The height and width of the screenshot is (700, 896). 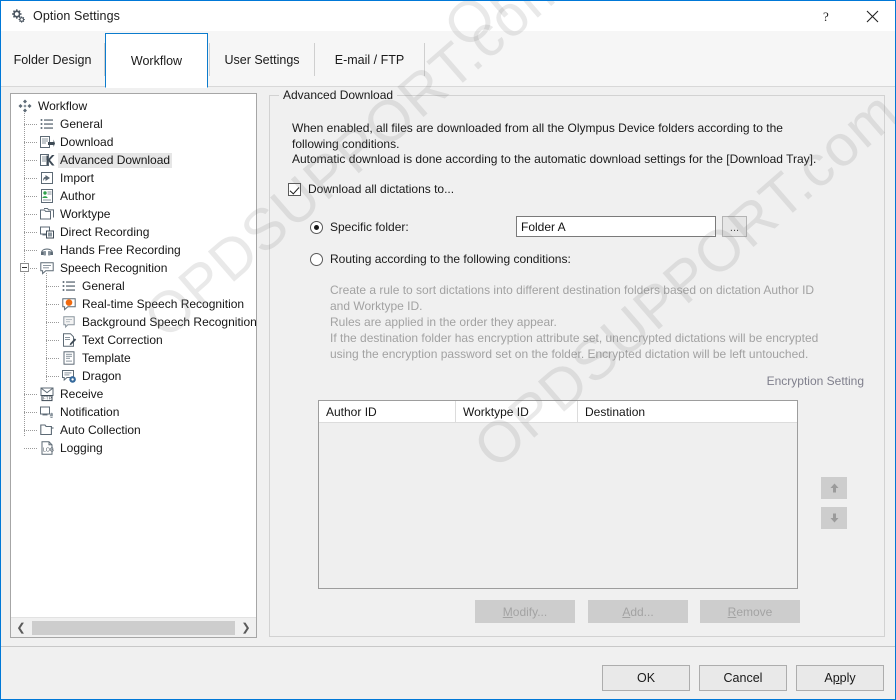 What do you see at coordinates (78, 195) in the screenshot?
I see `tree-item-label: Author` at bounding box center [78, 195].